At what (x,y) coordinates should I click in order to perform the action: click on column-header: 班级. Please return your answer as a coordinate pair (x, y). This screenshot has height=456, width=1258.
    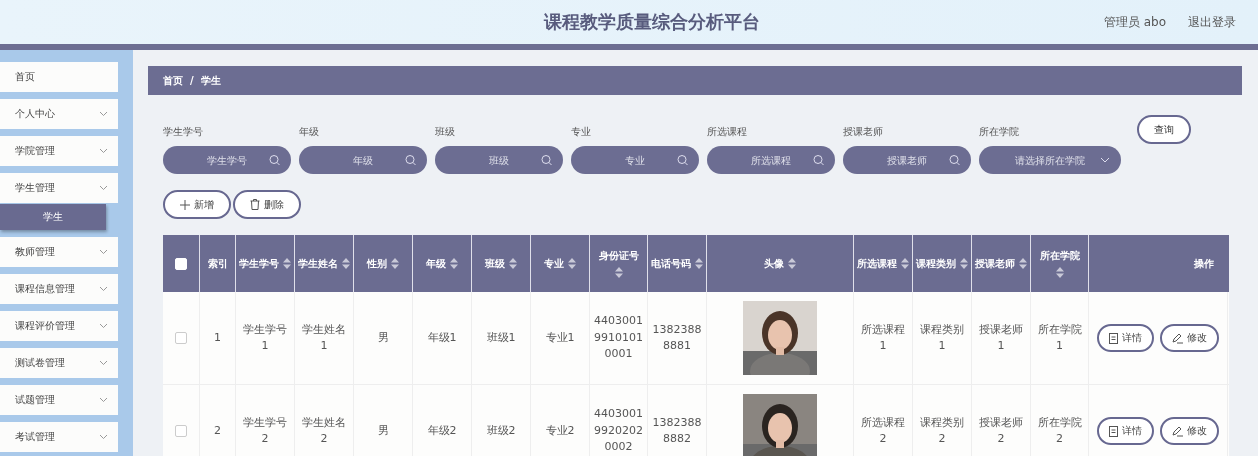
    Looking at the image, I should click on (495, 263).